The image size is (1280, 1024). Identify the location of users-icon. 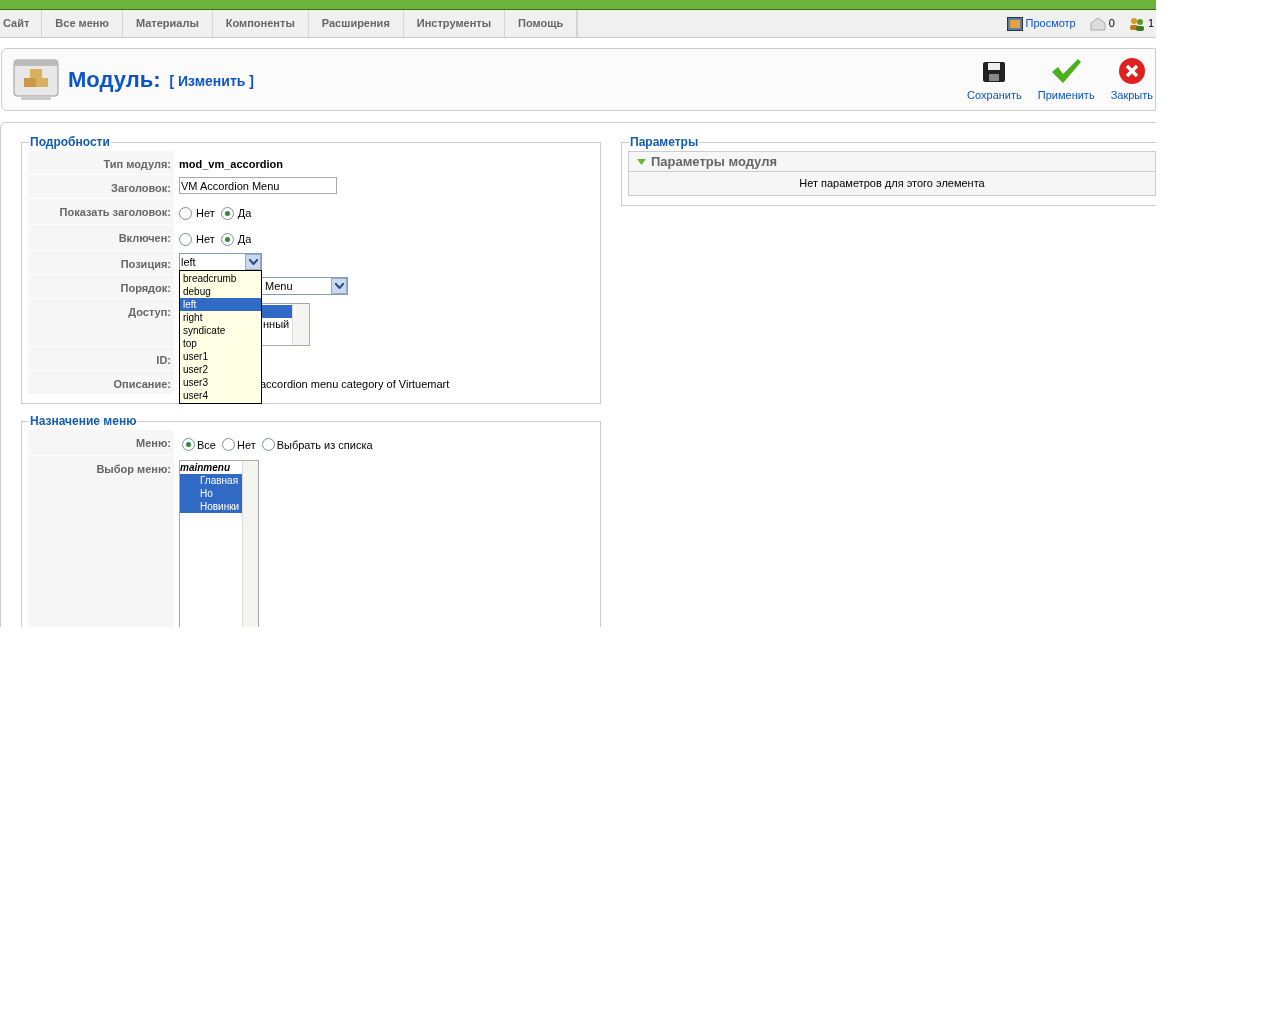
(1136, 23).